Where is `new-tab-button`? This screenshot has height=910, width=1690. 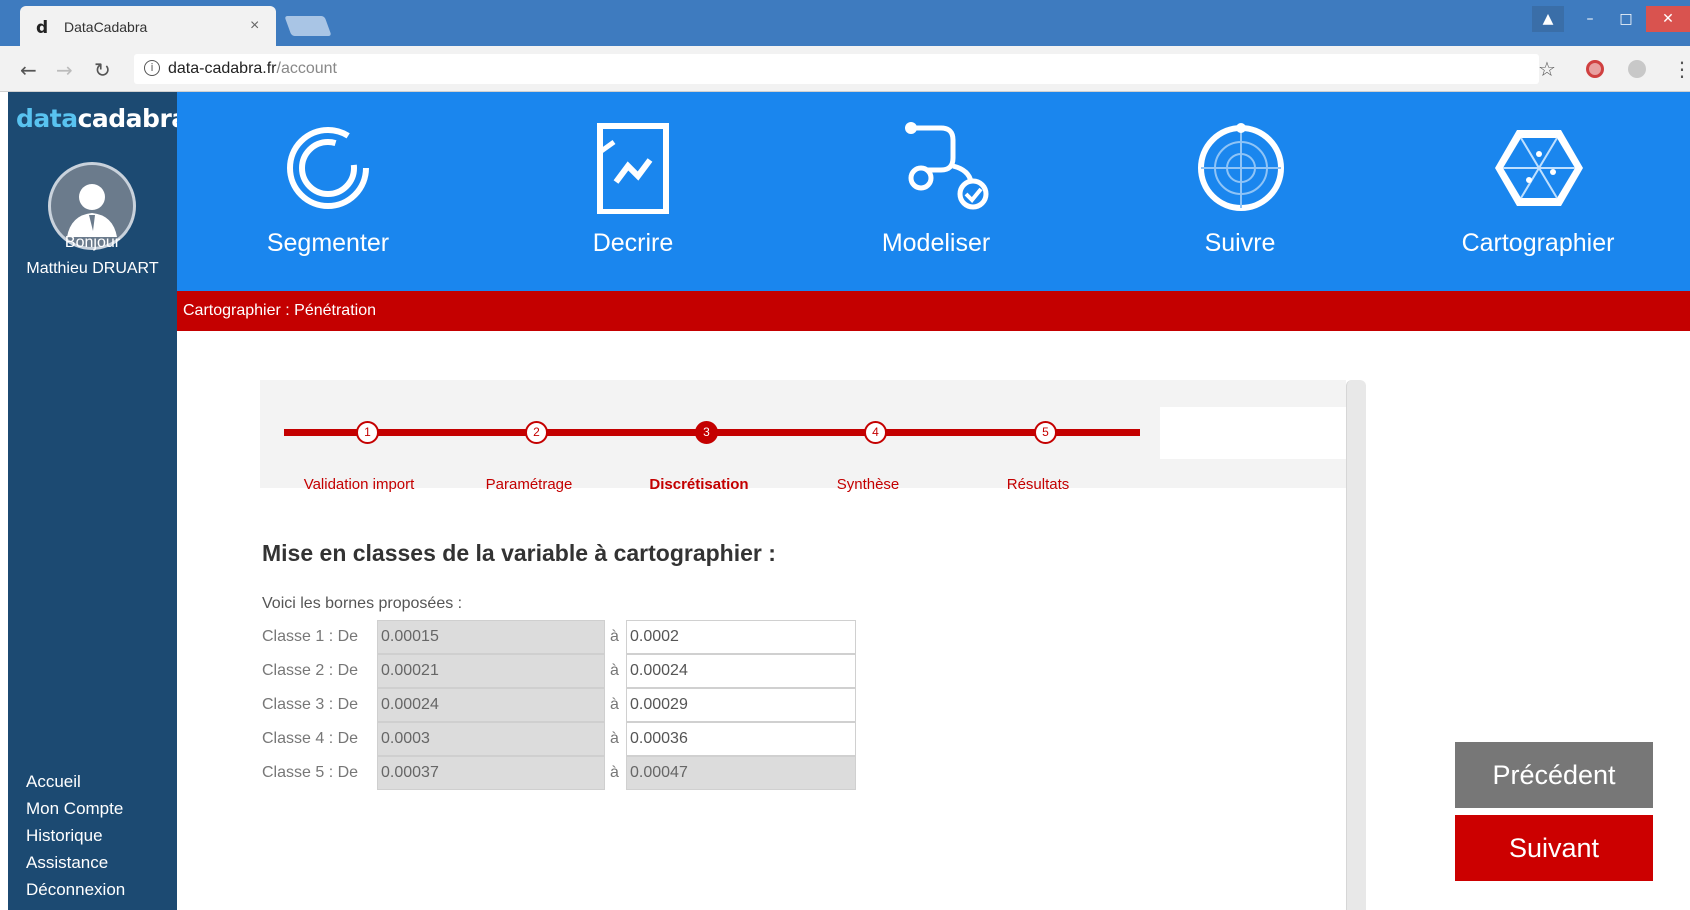 new-tab-button is located at coordinates (308, 26).